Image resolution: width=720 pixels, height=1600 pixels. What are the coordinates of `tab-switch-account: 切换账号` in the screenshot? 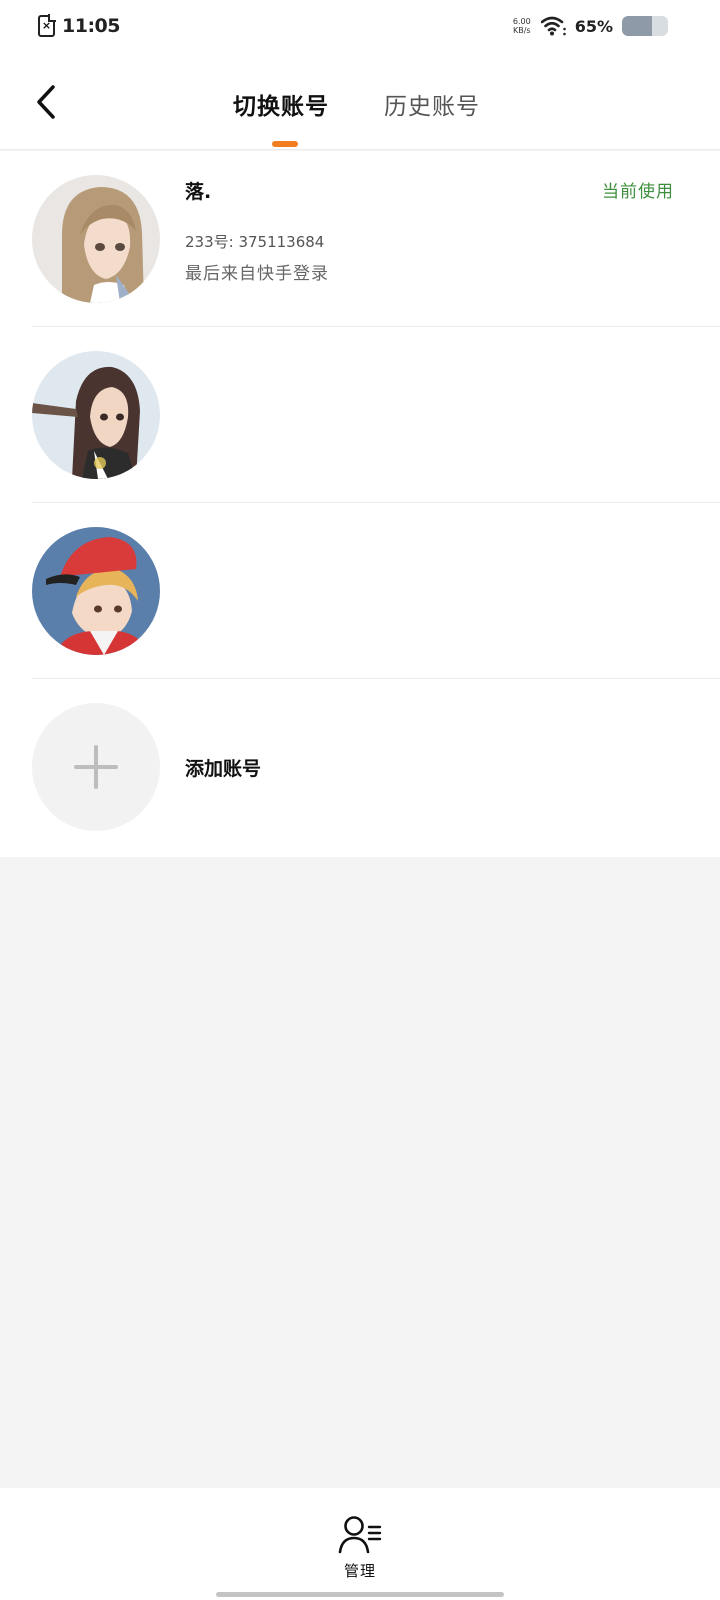 It's located at (281, 104).